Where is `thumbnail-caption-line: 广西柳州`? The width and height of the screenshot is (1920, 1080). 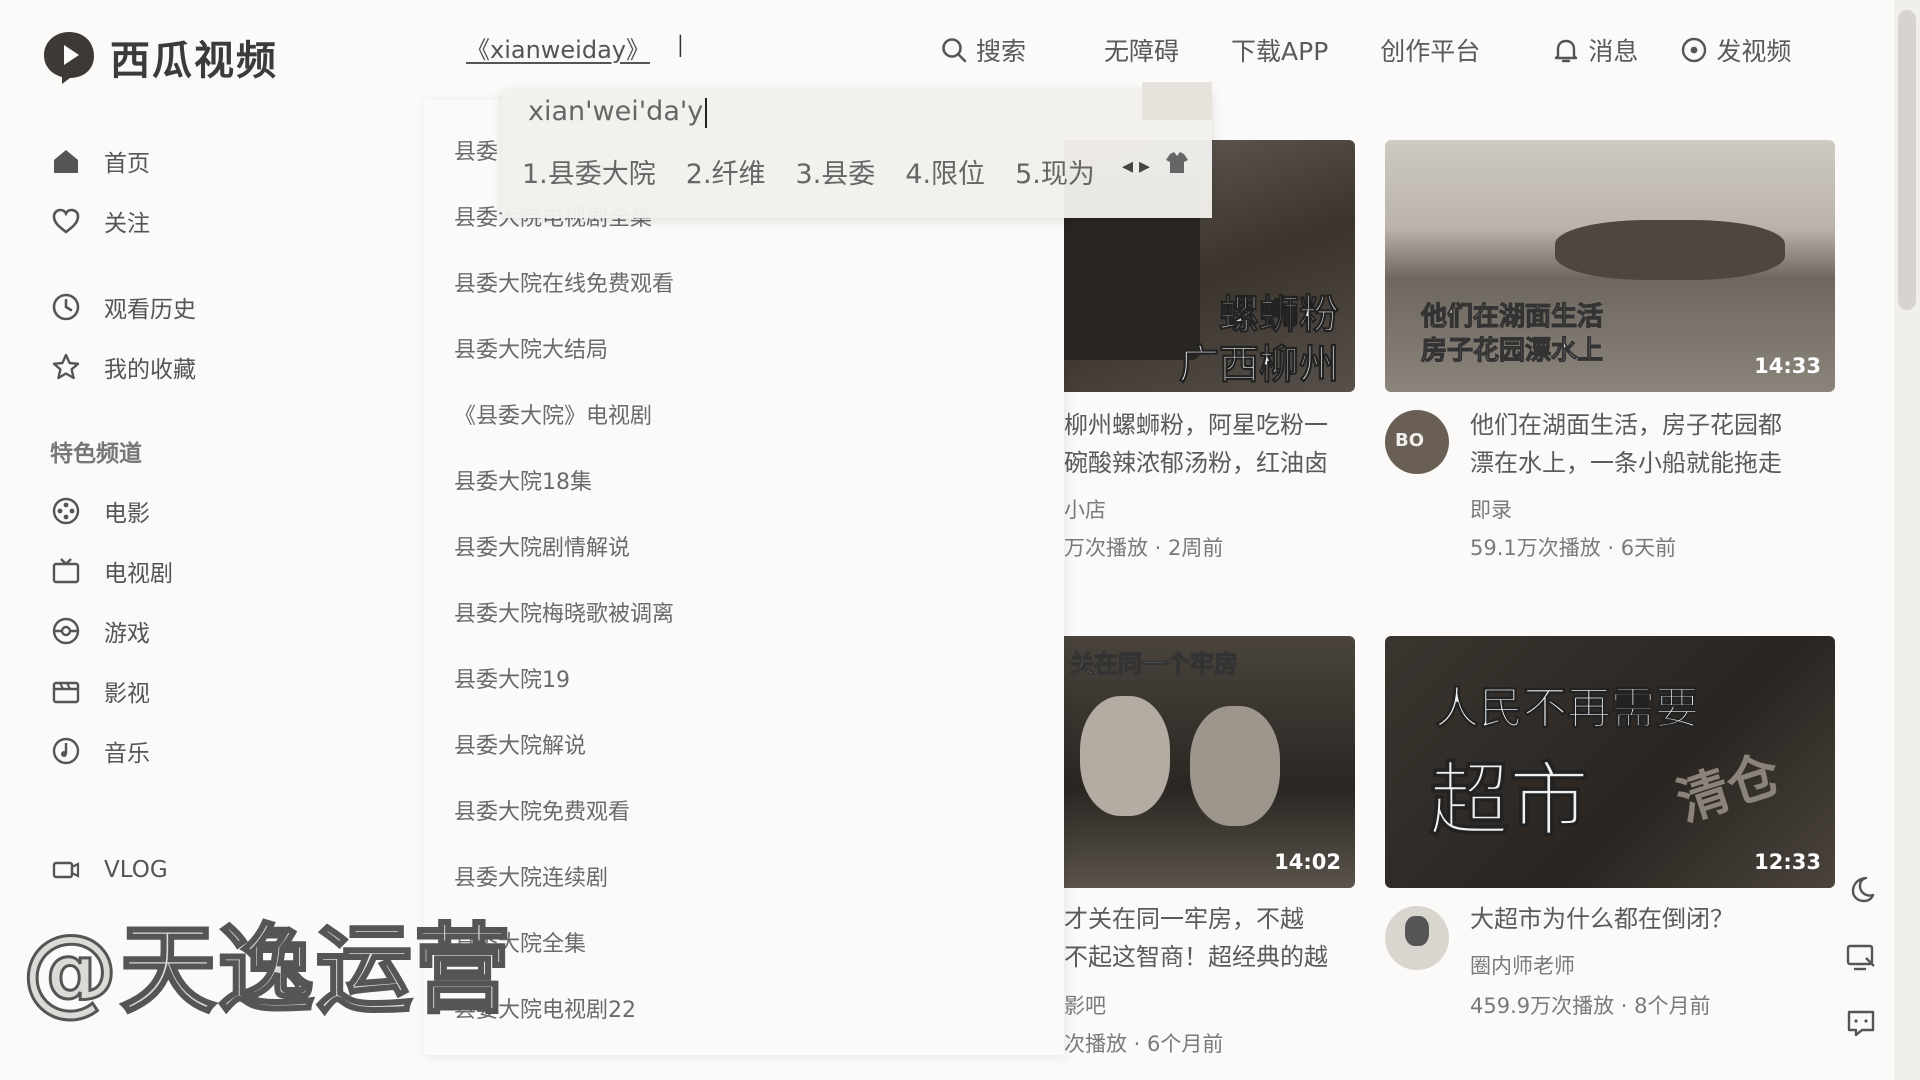 thumbnail-caption-line: 广西柳州 is located at coordinates (1259, 365).